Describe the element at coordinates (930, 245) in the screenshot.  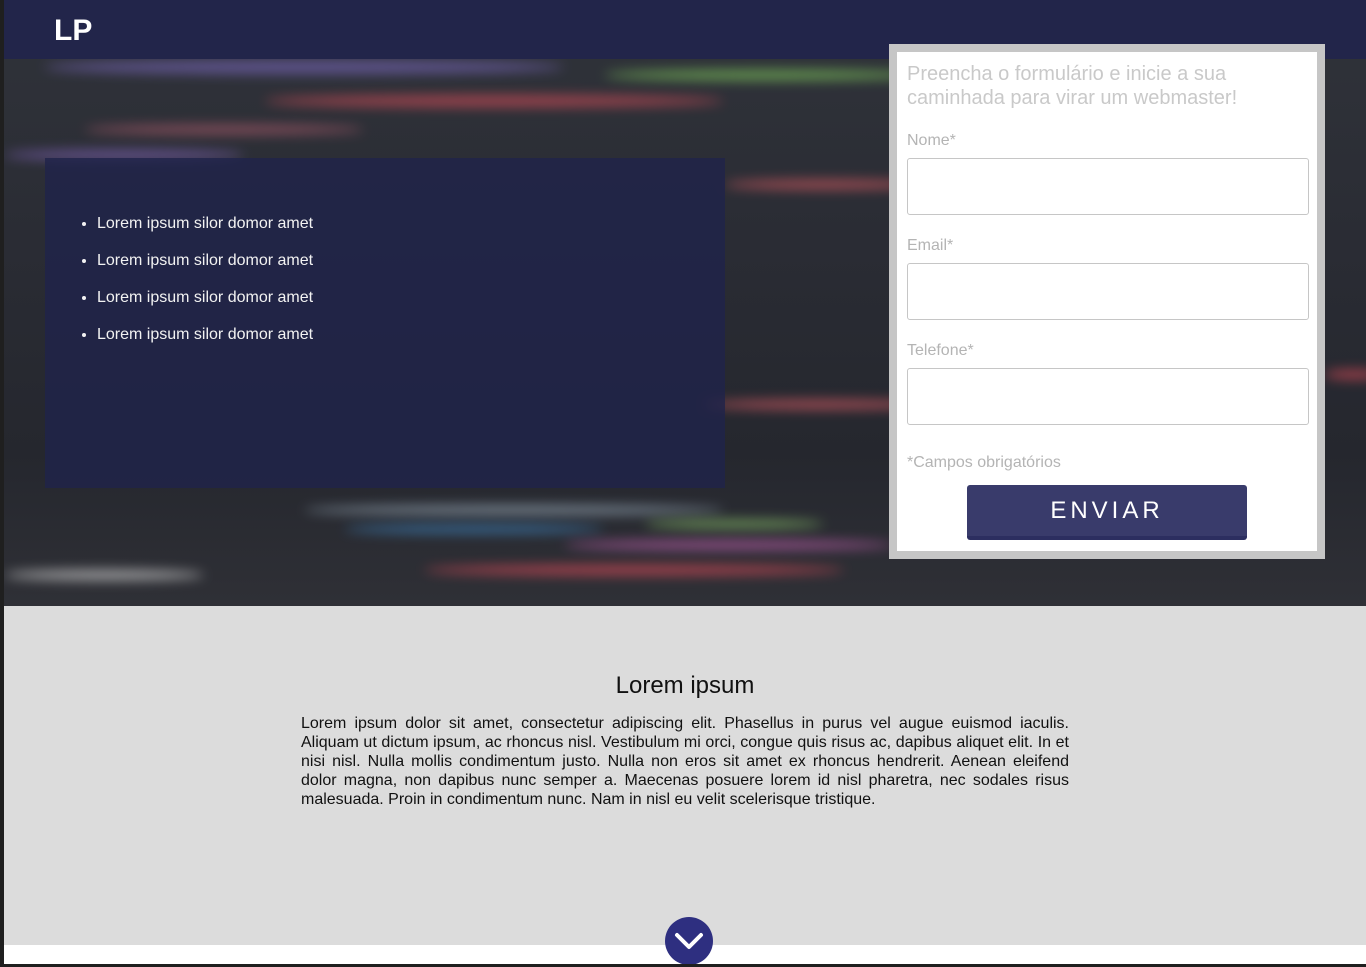
I see `email-label: Email*` at that location.